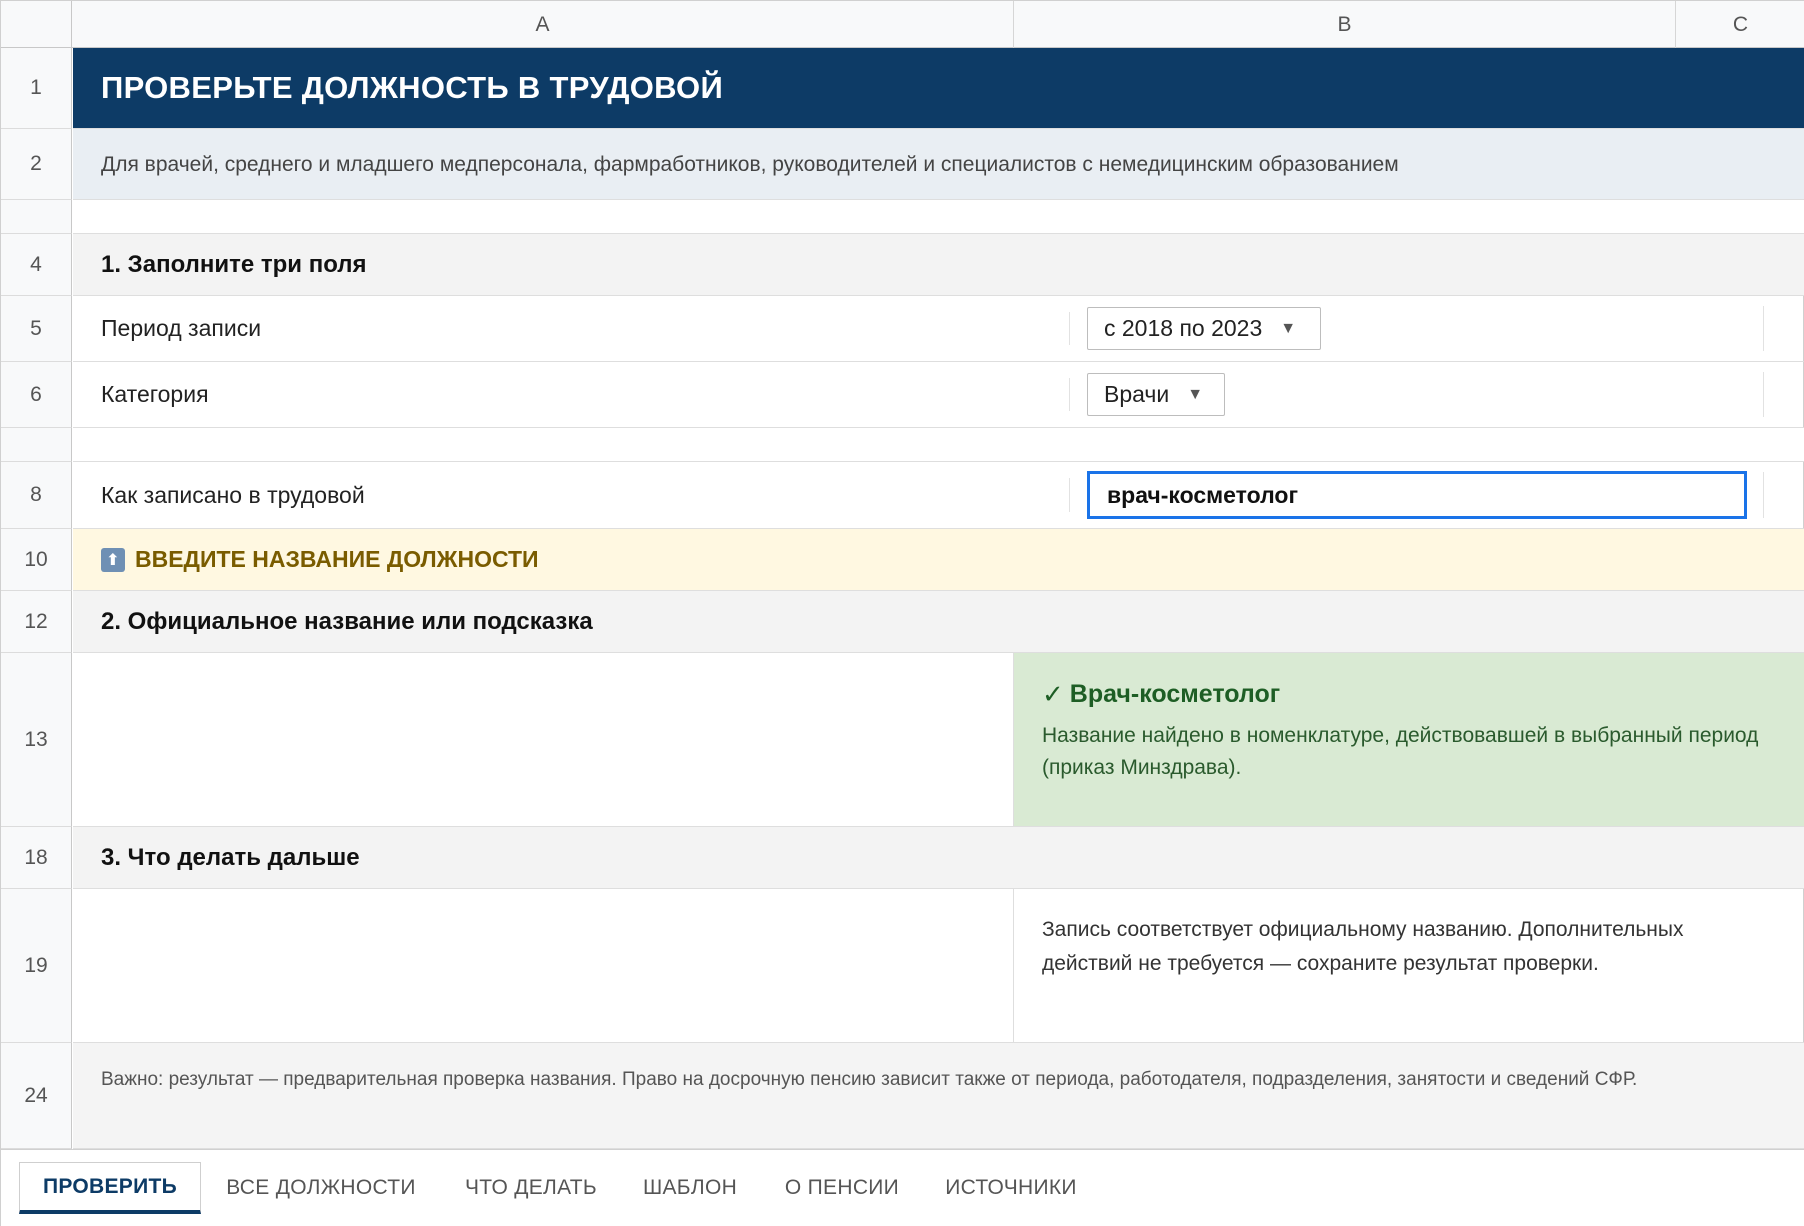  I want to click on section-1-row: 1. Заполните три поля, so click(938, 265).